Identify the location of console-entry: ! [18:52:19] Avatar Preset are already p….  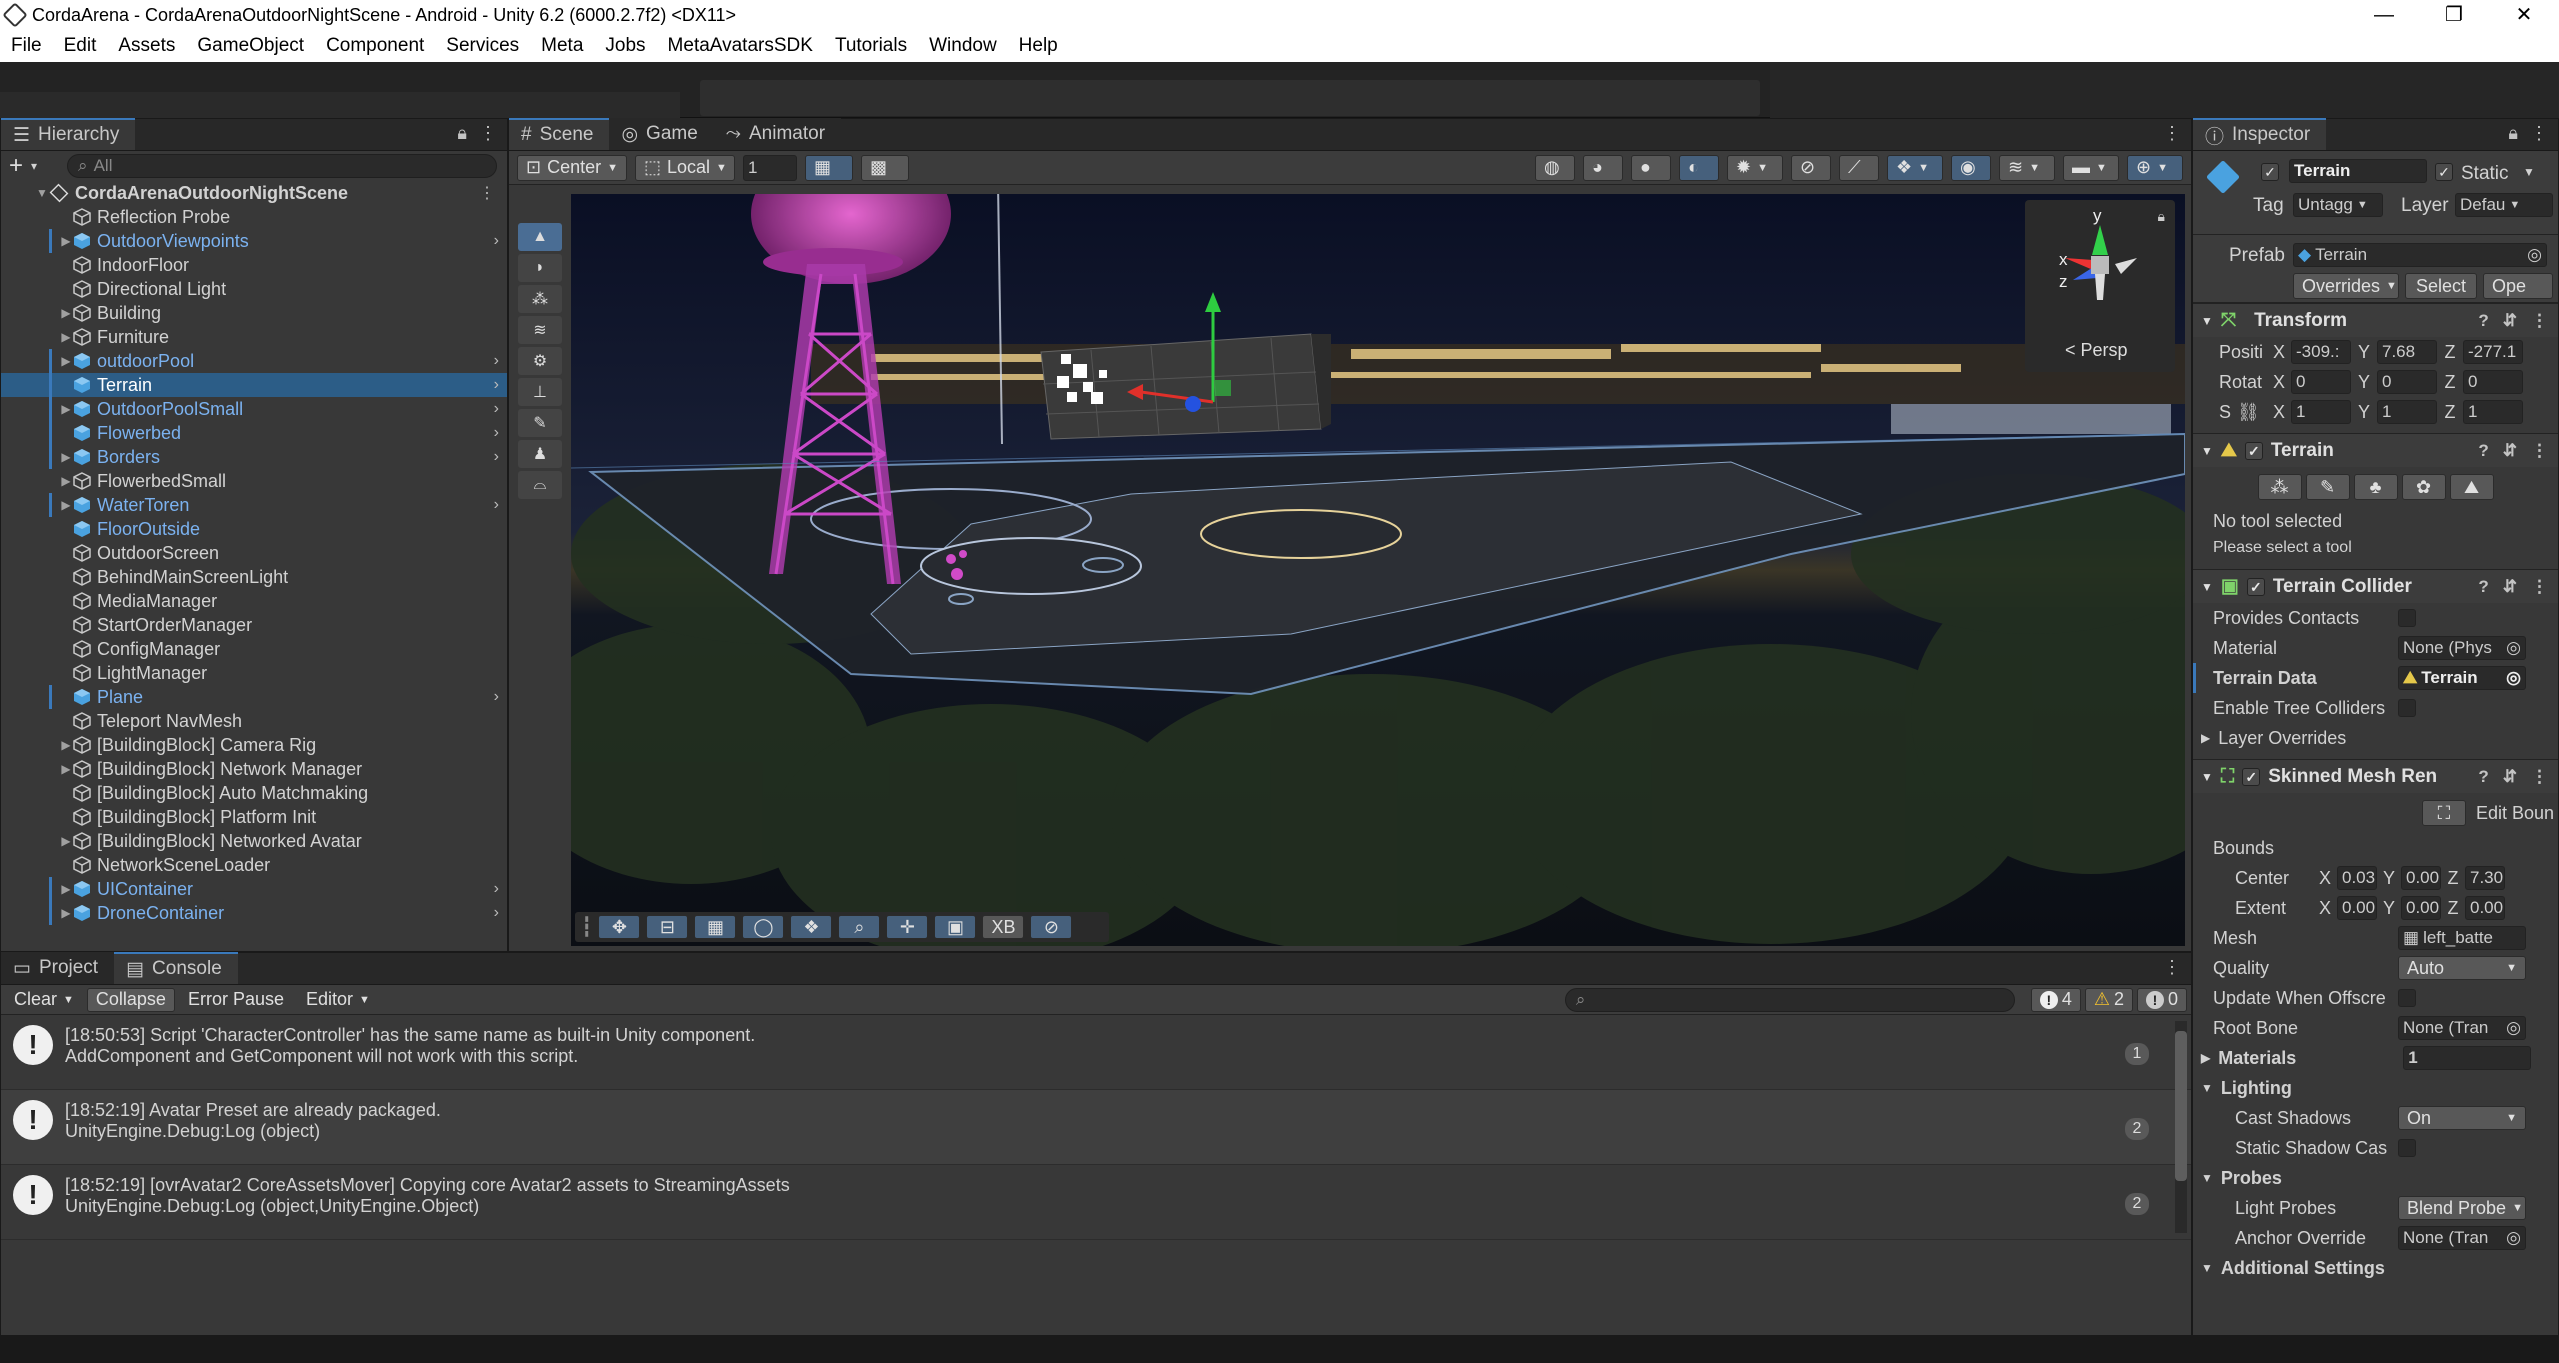
(1096, 1127).